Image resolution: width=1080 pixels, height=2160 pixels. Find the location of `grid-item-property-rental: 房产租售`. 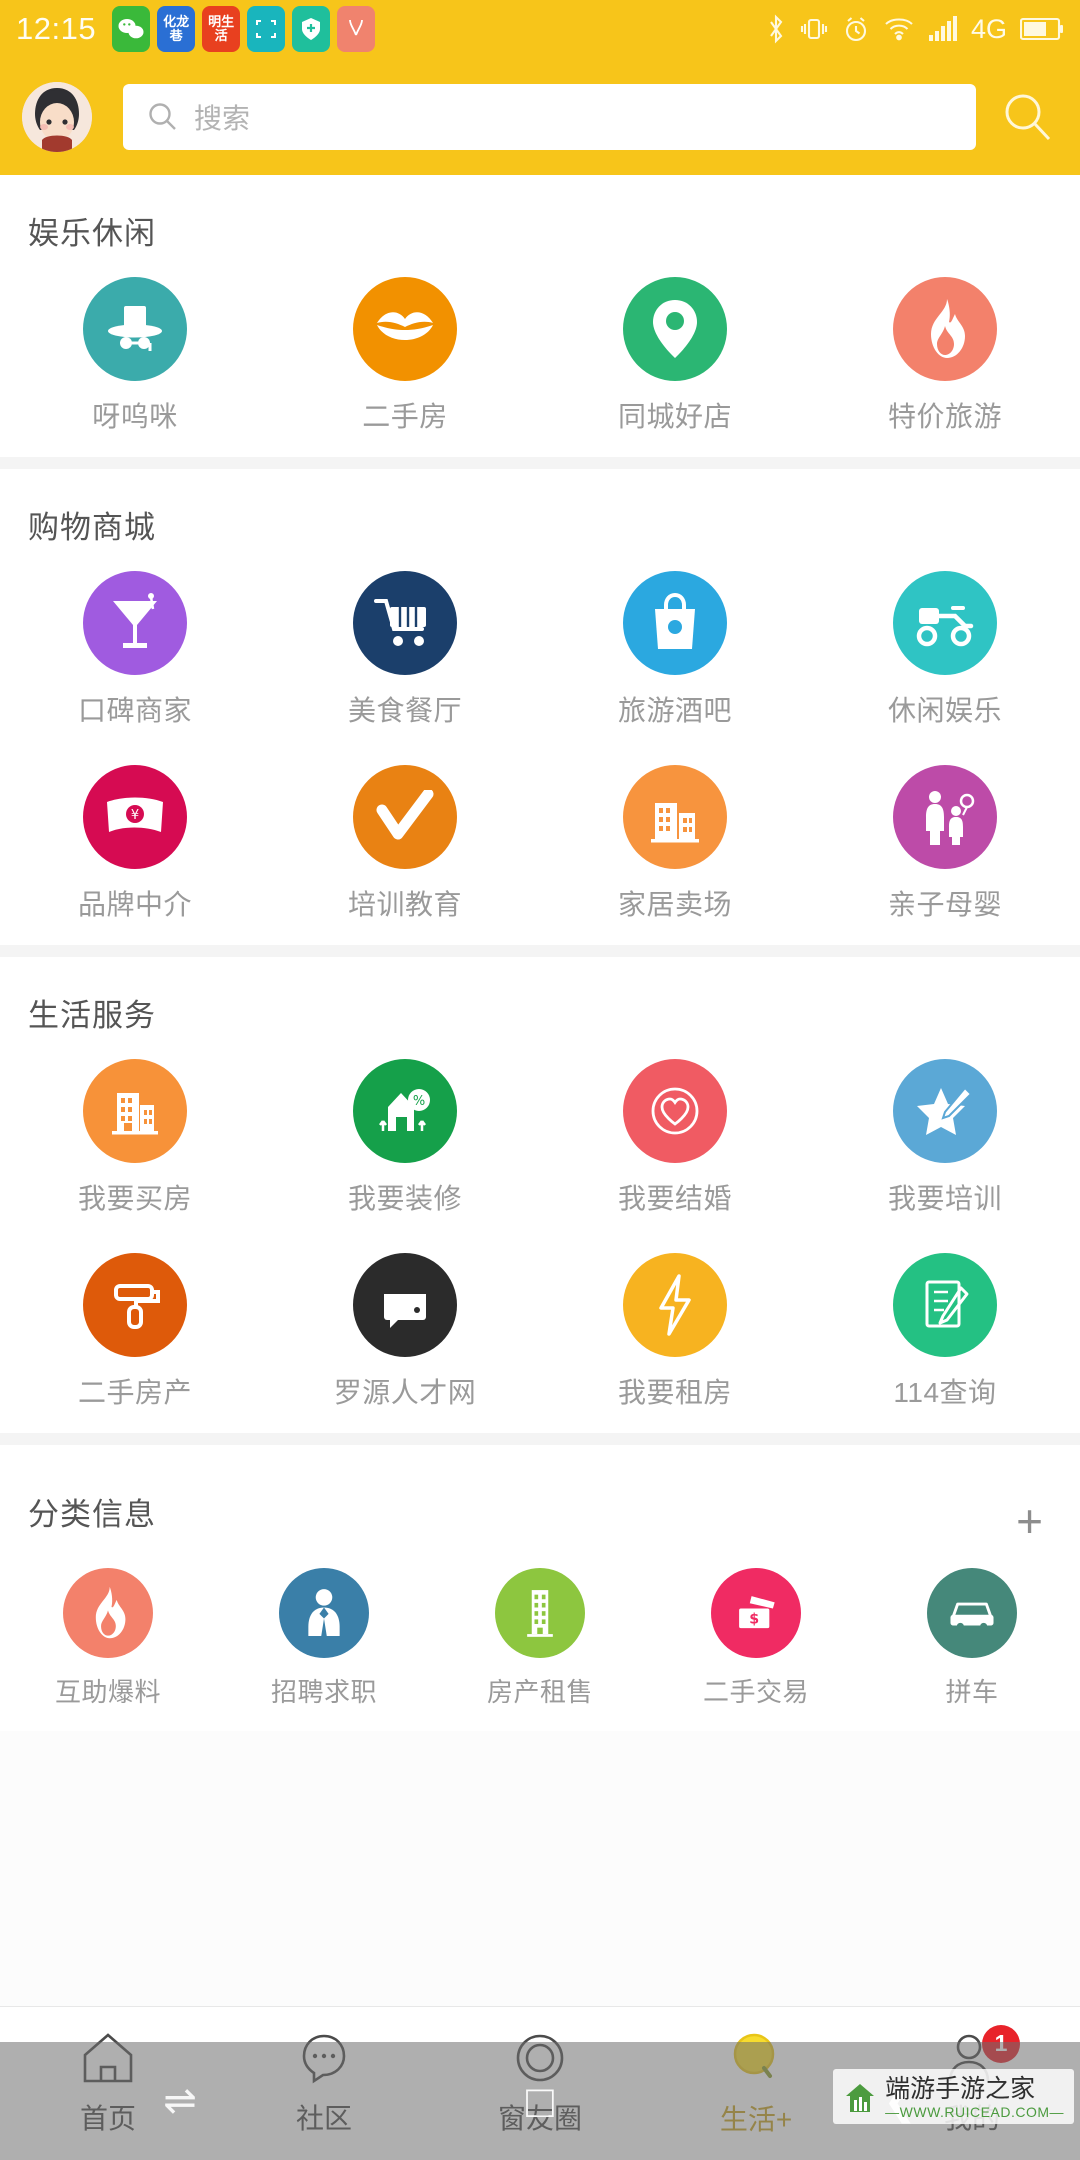

grid-item-property-rental: 房产租售 is located at coordinates (540, 1642).